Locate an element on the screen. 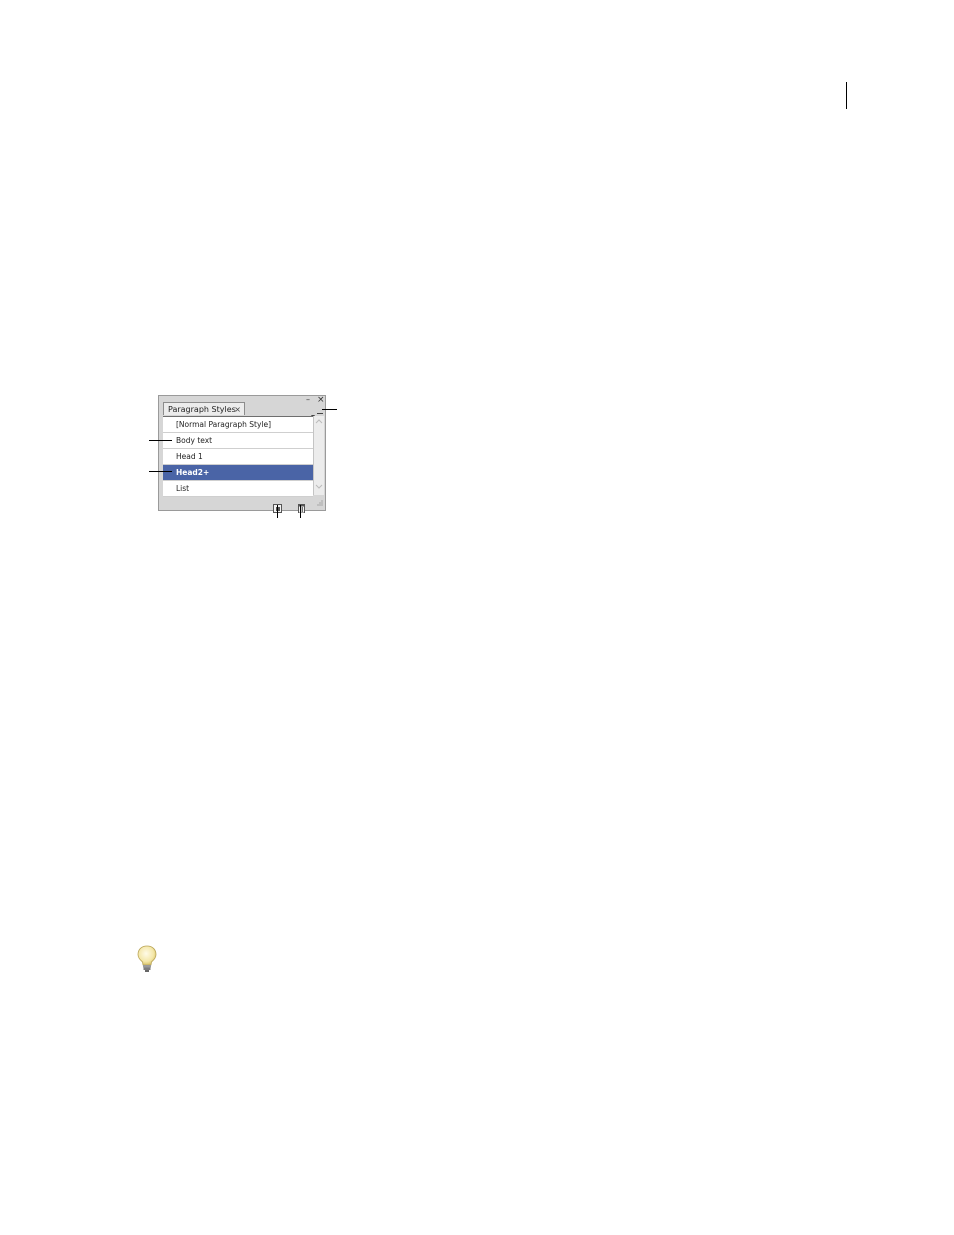 The image size is (954, 1235). callout-line-menu is located at coordinates (329, 409).